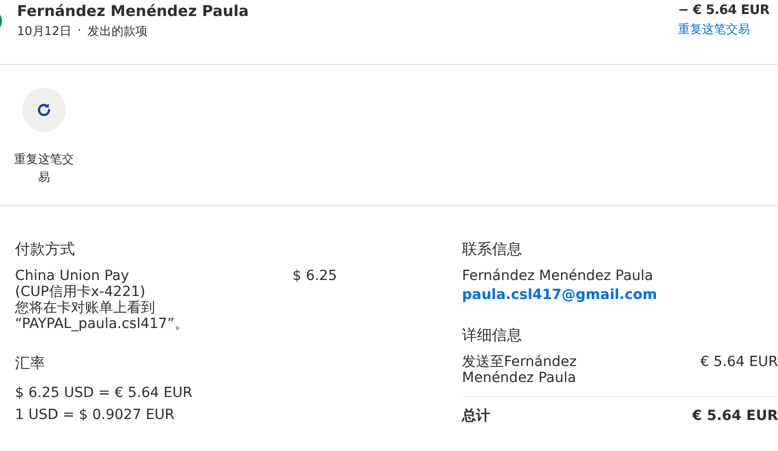 This screenshot has height=451, width=778. Describe the element at coordinates (735, 416) in the screenshot. I see `total-amount: € 5.64 EUR` at that location.